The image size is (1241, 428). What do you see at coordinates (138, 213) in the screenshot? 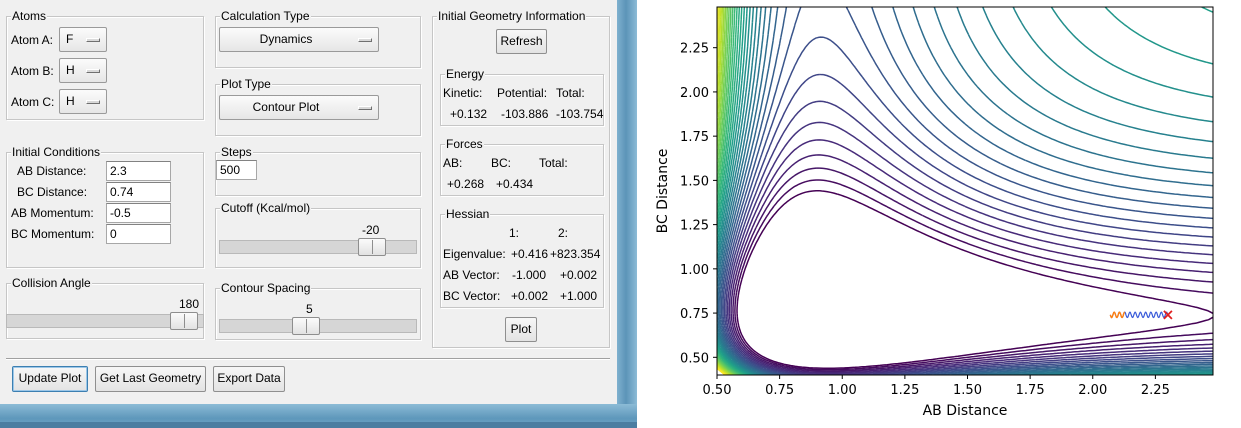
I see `ab-momentum-field` at bounding box center [138, 213].